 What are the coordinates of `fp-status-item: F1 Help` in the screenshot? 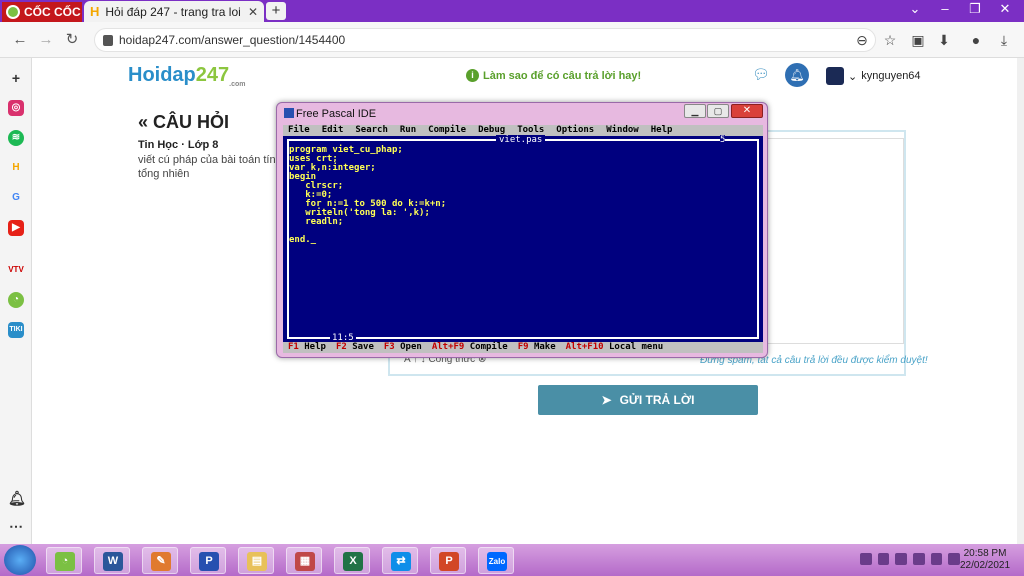 It's located at (307, 347).